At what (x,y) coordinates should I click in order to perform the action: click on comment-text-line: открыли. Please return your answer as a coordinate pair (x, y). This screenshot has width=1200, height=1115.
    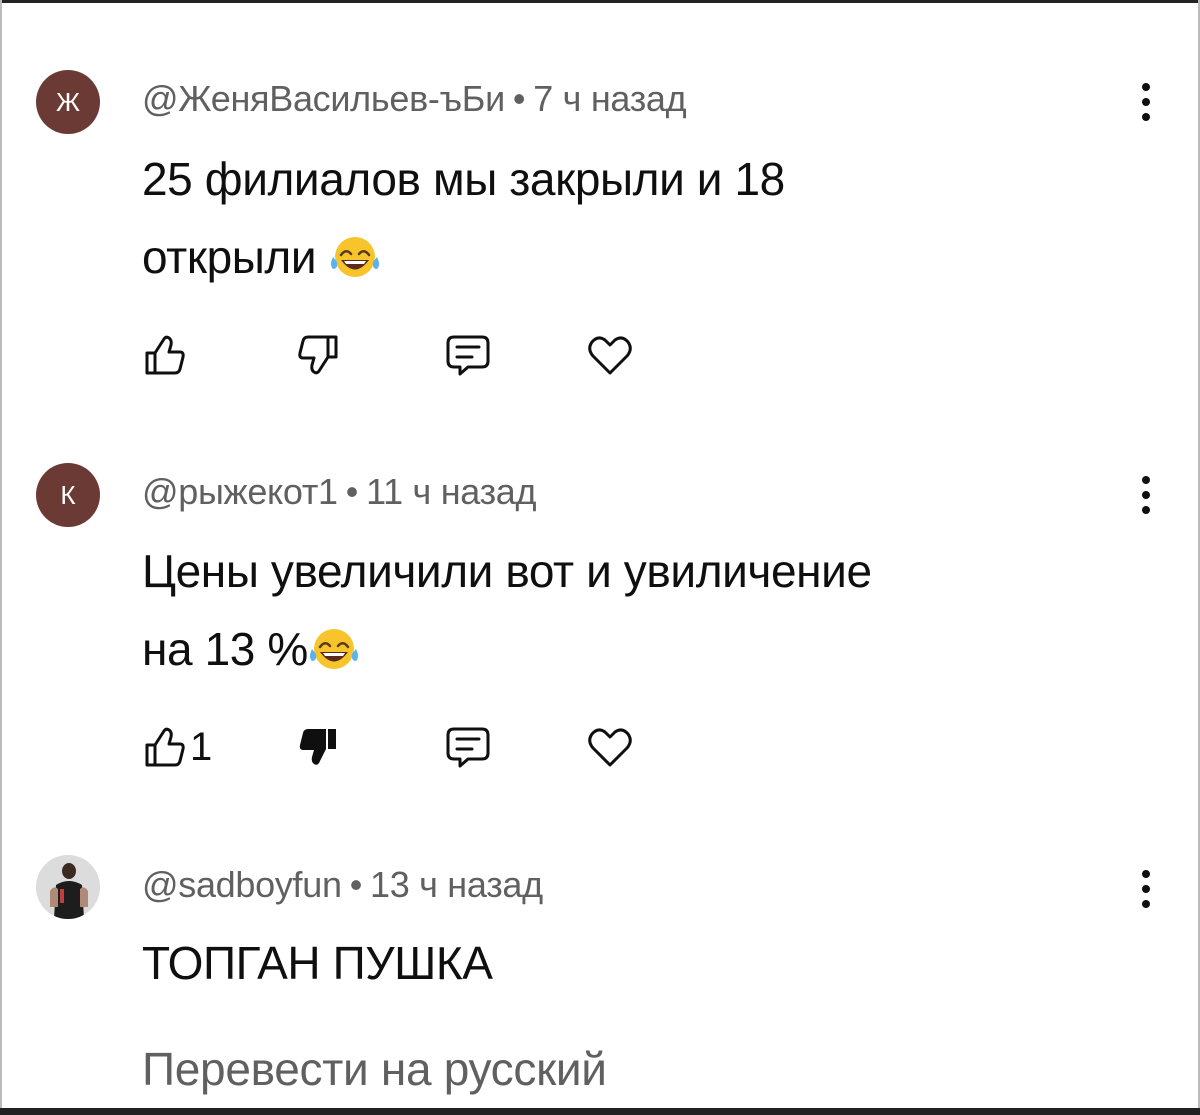
    Looking at the image, I should click on (642, 257).